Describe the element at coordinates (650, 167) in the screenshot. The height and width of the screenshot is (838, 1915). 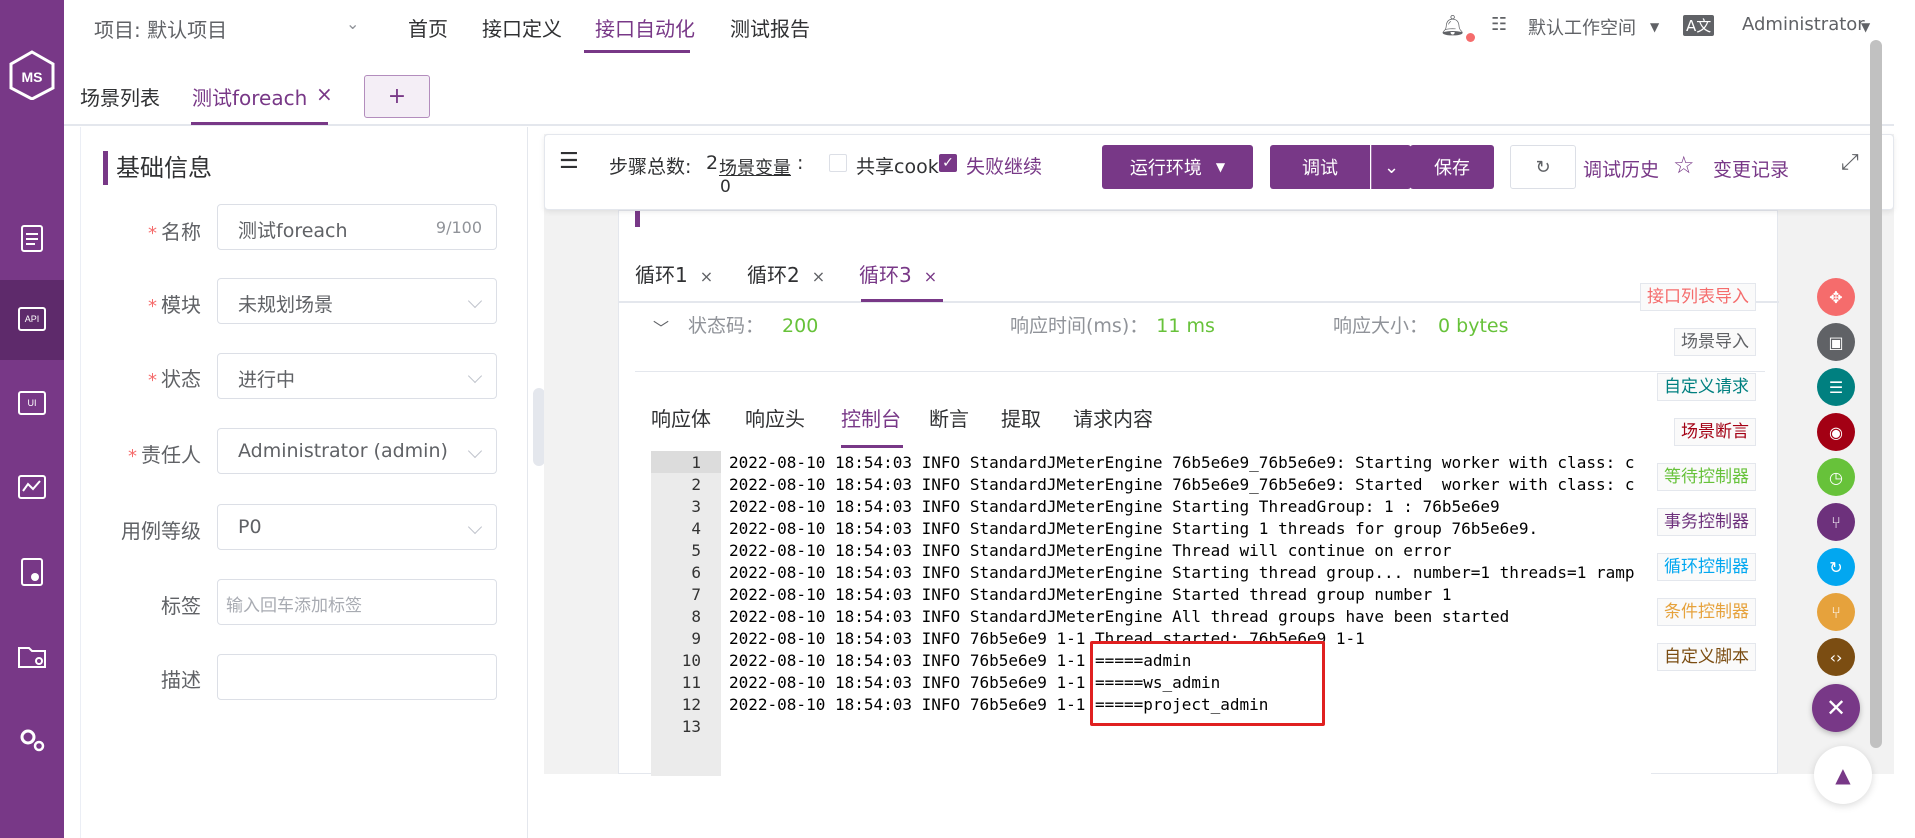
I see `step-total-label: 步骤总数:` at that location.